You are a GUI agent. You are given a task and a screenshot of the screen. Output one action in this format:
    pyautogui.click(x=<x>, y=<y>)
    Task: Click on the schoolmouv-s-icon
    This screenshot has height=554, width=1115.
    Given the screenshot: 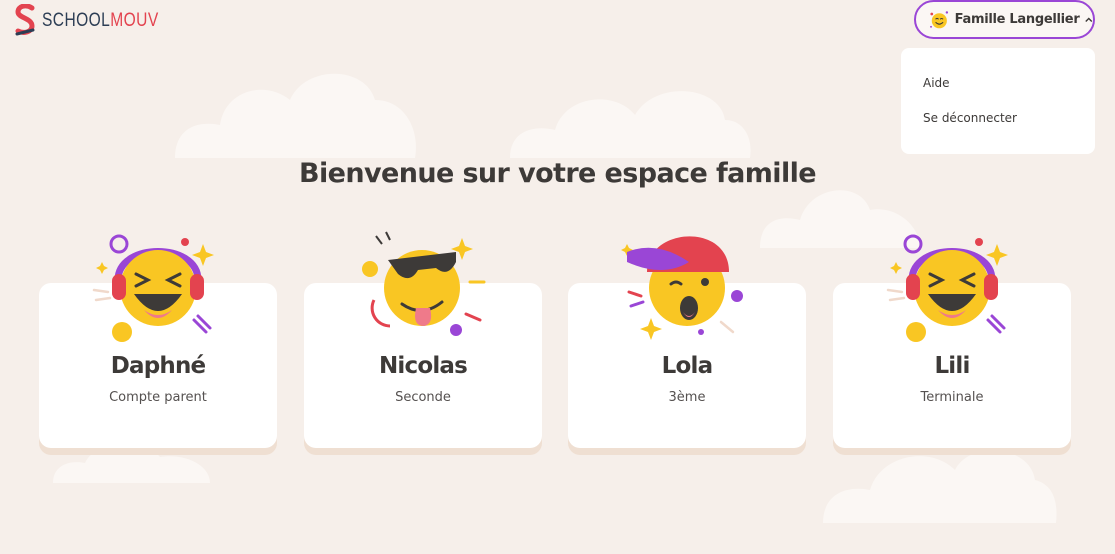 What is the action you would take?
    pyautogui.click(x=25, y=20)
    